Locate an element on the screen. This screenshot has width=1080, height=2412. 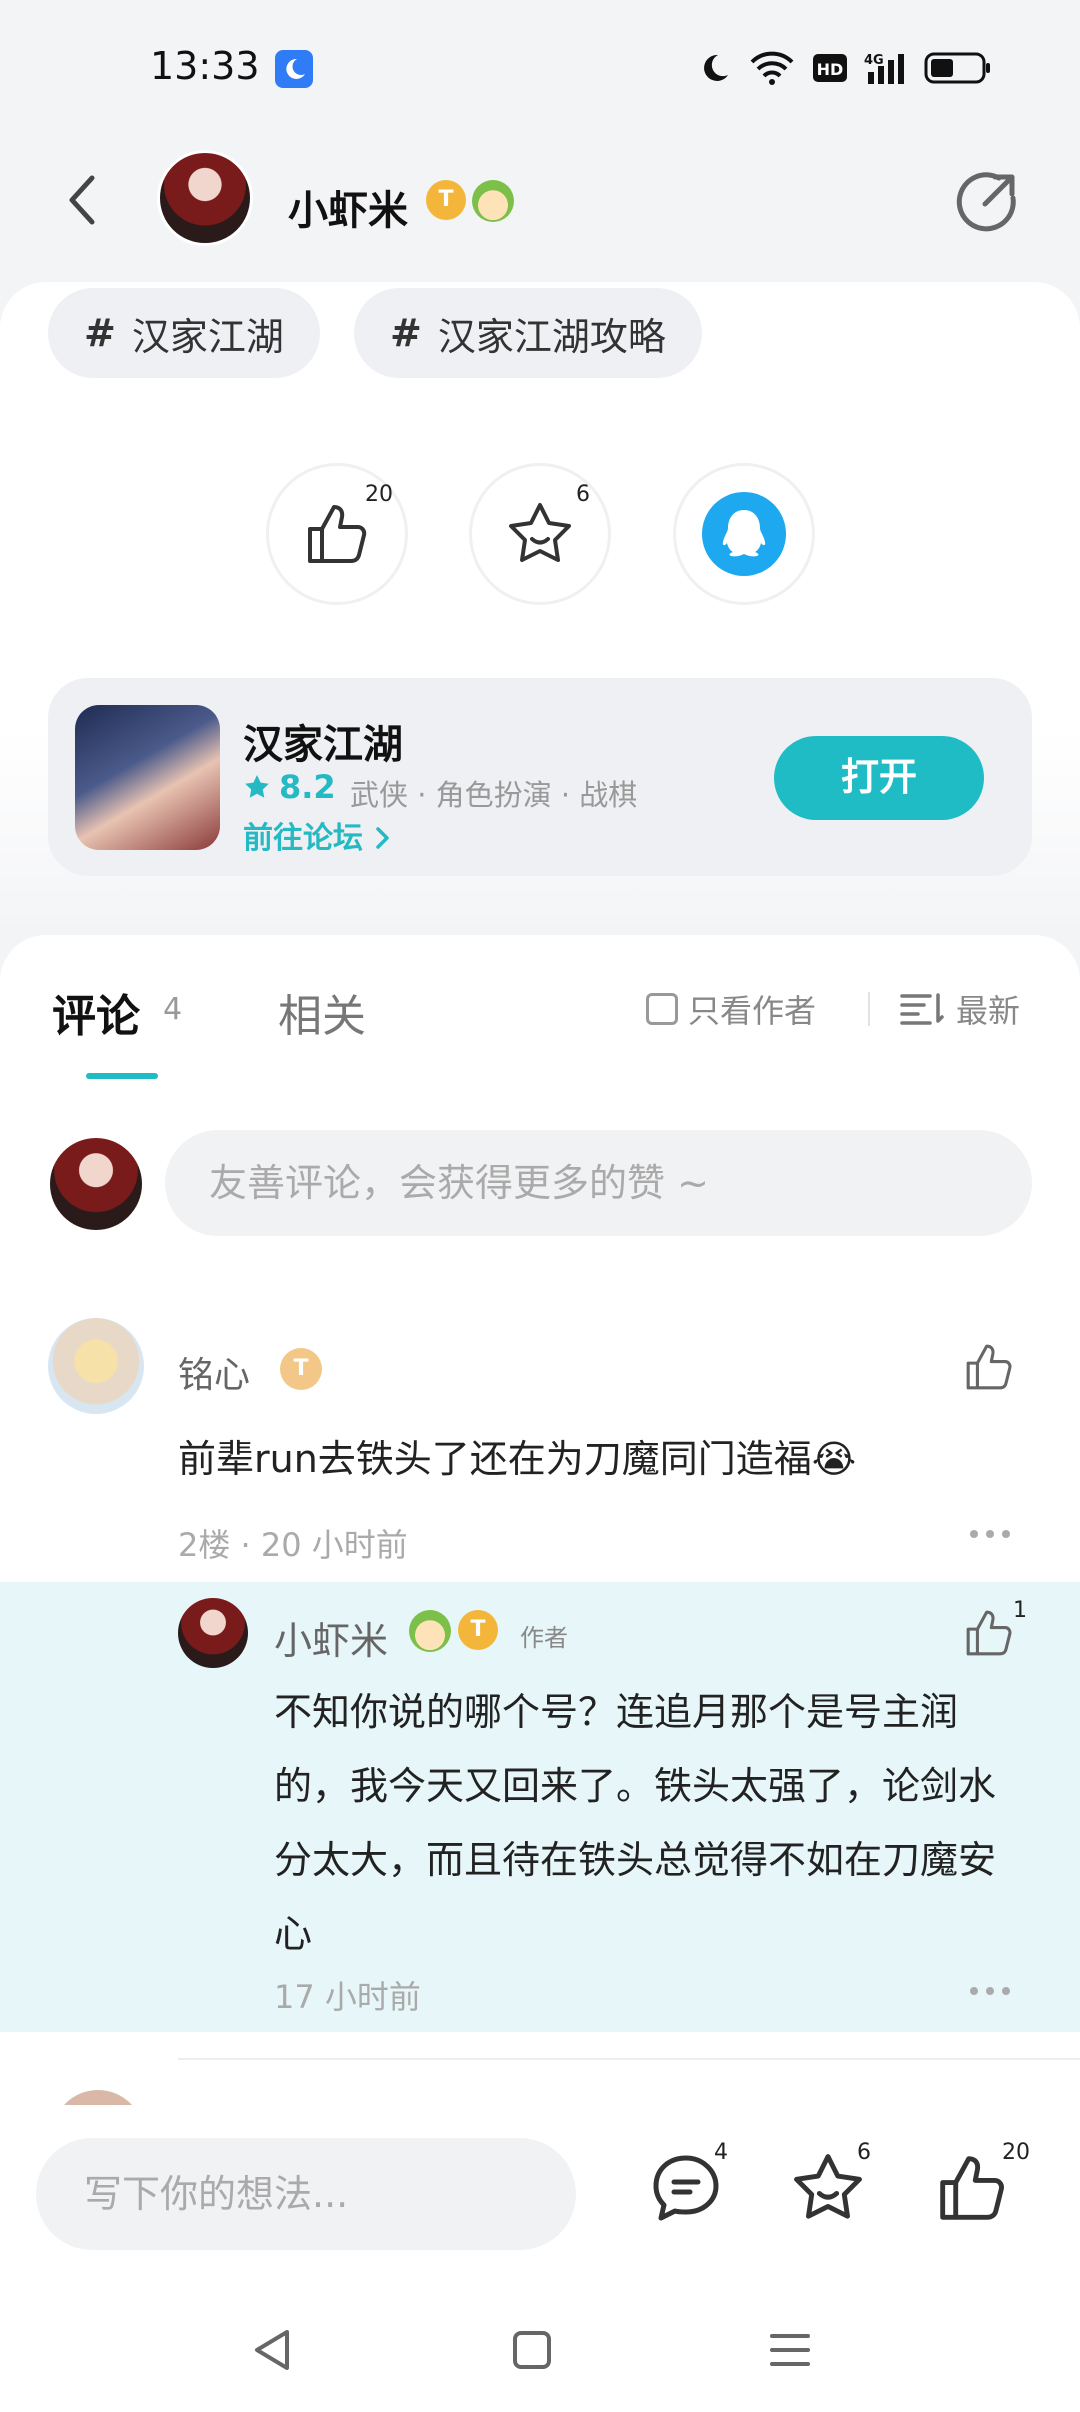
status-icons: HD 4G is located at coordinates (845, 68).